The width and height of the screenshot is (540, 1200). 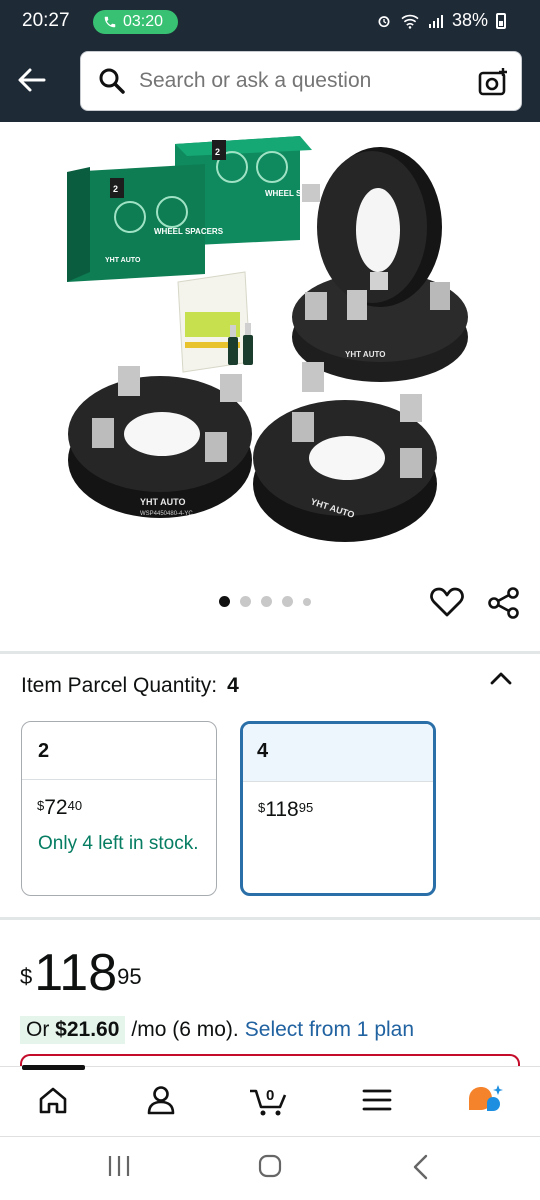 I want to click on share-icon, so click(x=504, y=603).